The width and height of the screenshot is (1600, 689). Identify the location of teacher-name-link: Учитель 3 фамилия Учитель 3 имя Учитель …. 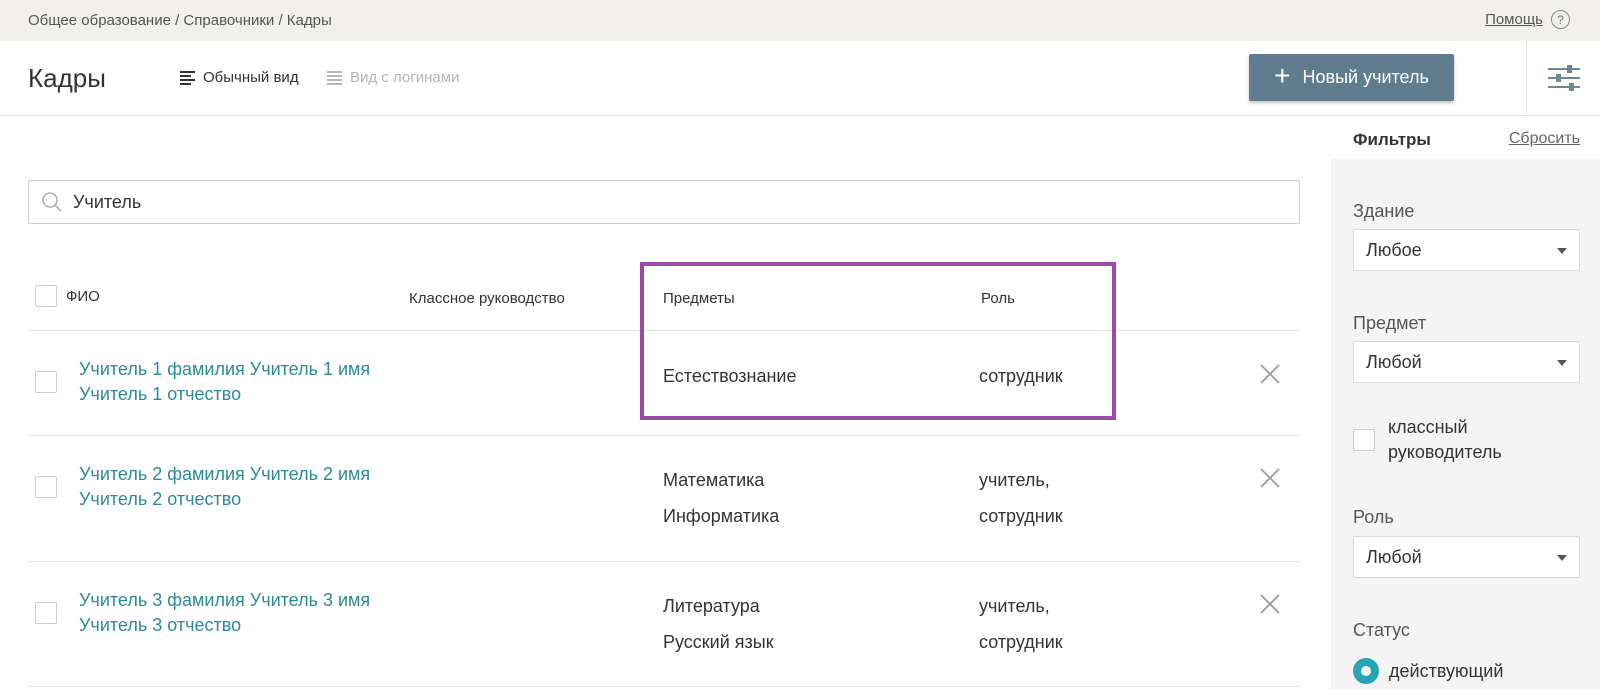
(224, 613).